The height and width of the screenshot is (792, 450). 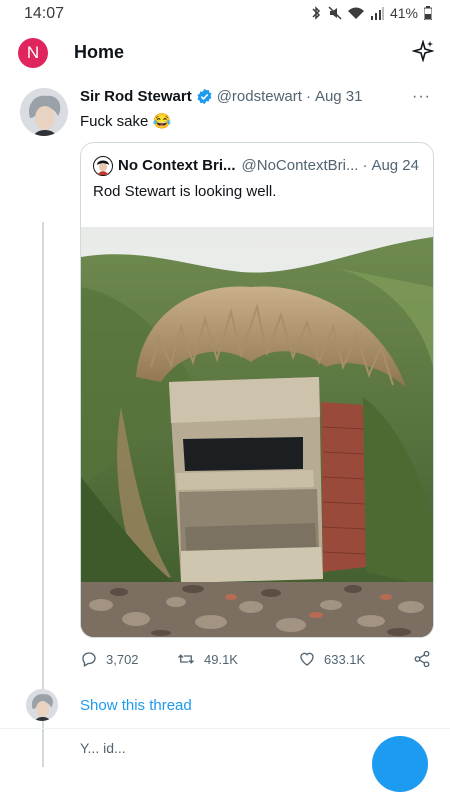 I want to click on thread-line, so click(x=43, y=494).